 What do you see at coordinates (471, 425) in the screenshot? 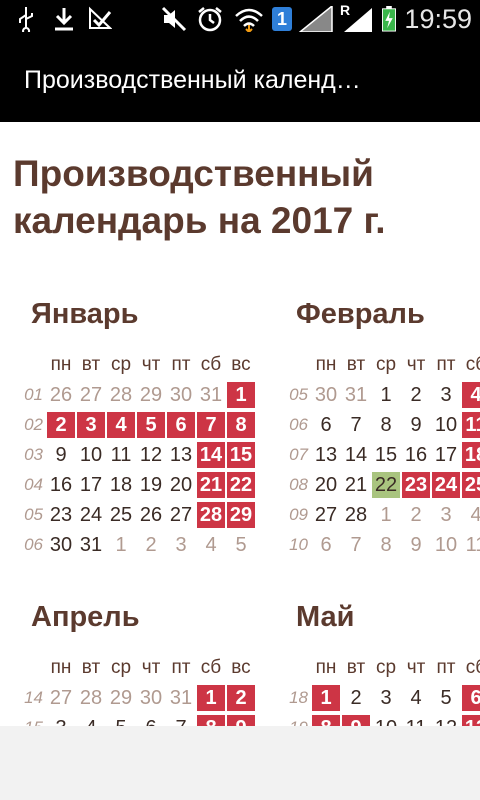
I see `day-cell-holiday: 11` at bounding box center [471, 425].